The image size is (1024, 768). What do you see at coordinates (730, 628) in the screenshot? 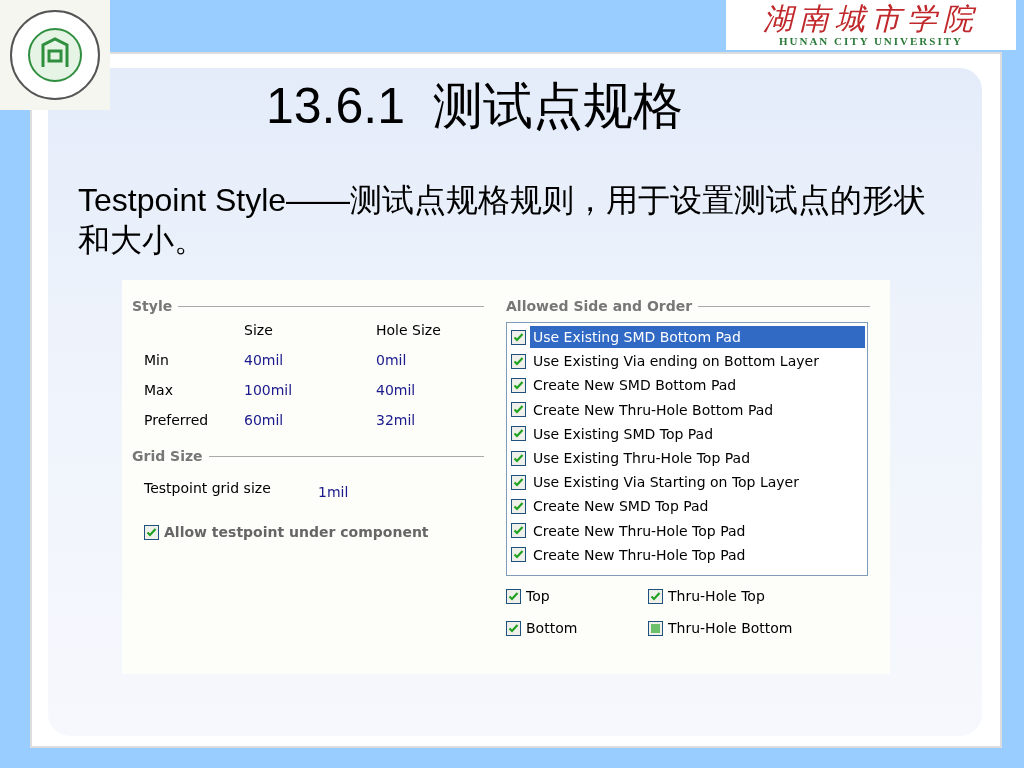
I see `checkbox-label: Thru-Hole Bottom` at bounding box center [730, 628].